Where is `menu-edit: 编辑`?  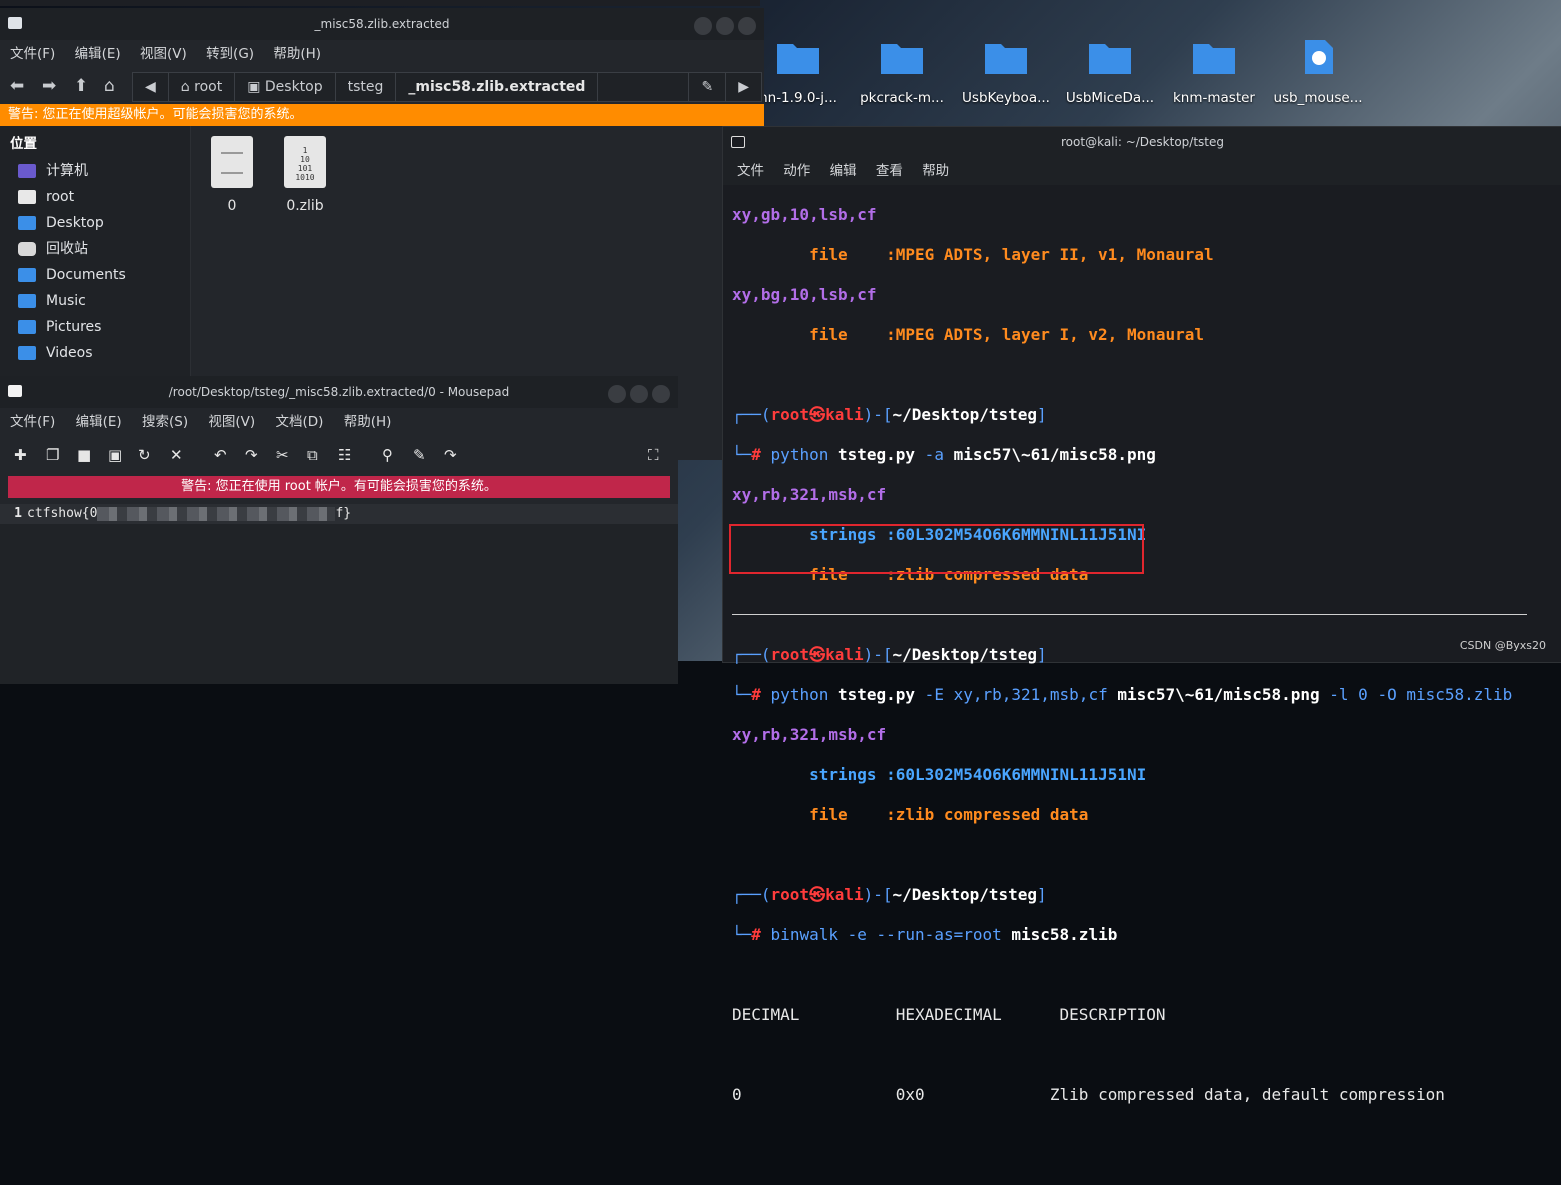 menu-edit: 编辑 is located at coordinates (843, 171).